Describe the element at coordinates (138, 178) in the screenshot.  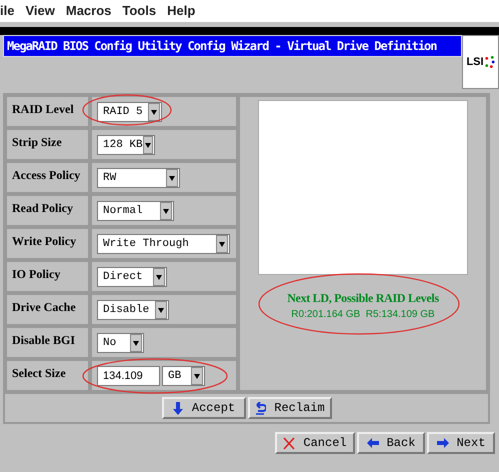
I see `dropdown: RW` at that location.